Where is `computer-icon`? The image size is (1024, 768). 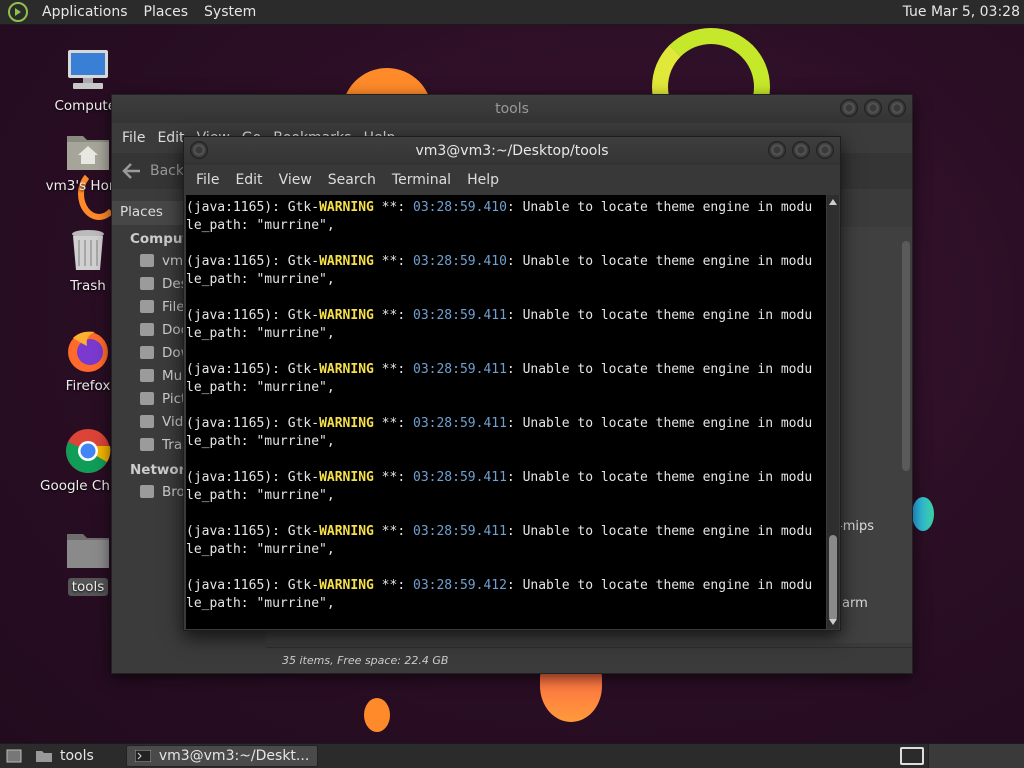 computer-icon is located at coordinates (88, 69).